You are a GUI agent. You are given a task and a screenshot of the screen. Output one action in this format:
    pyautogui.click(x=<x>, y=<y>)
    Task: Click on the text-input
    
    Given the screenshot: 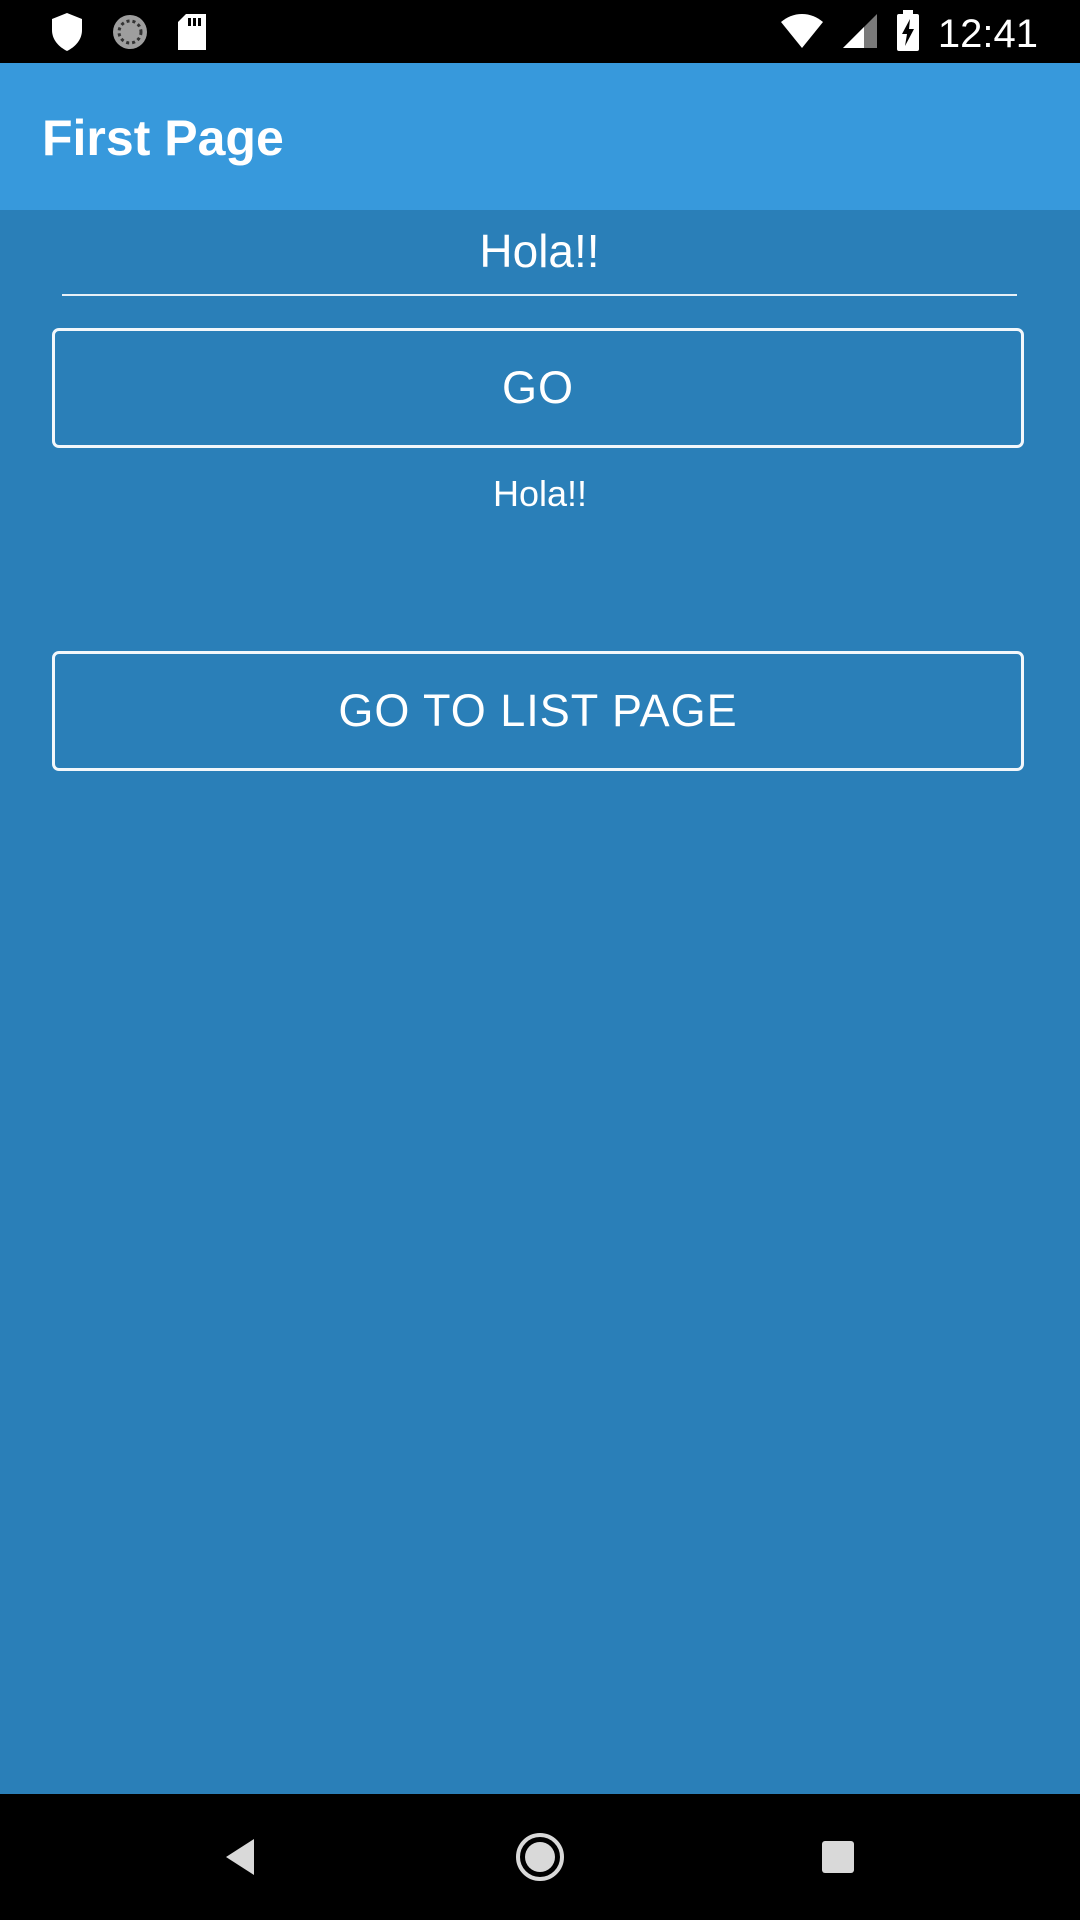 What is the action you would take?
    pyautogui.click(x=539, y=251)
    